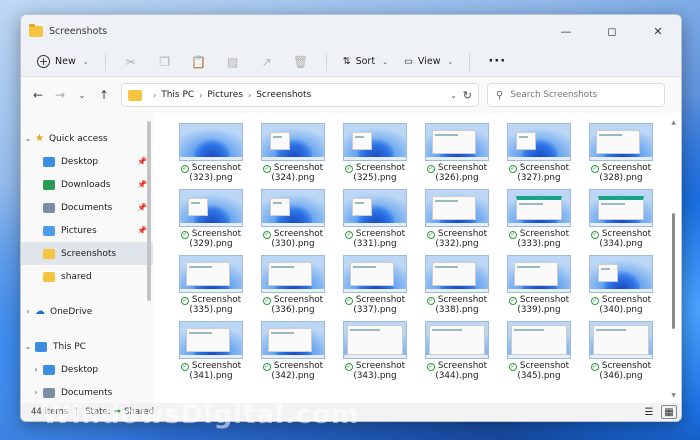 This screenshot has width=700, height=440. Describe the element at coordinates (457, 285) in the screenshot. I see `file-tile: ✓ Screenshot (338).png` at that location.